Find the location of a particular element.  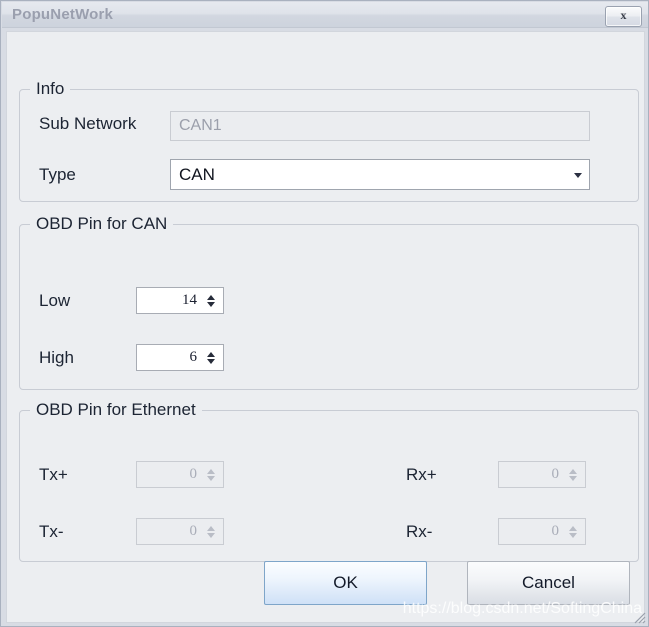

rx-plus-stepper: 0 is located at coordinates (542, 474).